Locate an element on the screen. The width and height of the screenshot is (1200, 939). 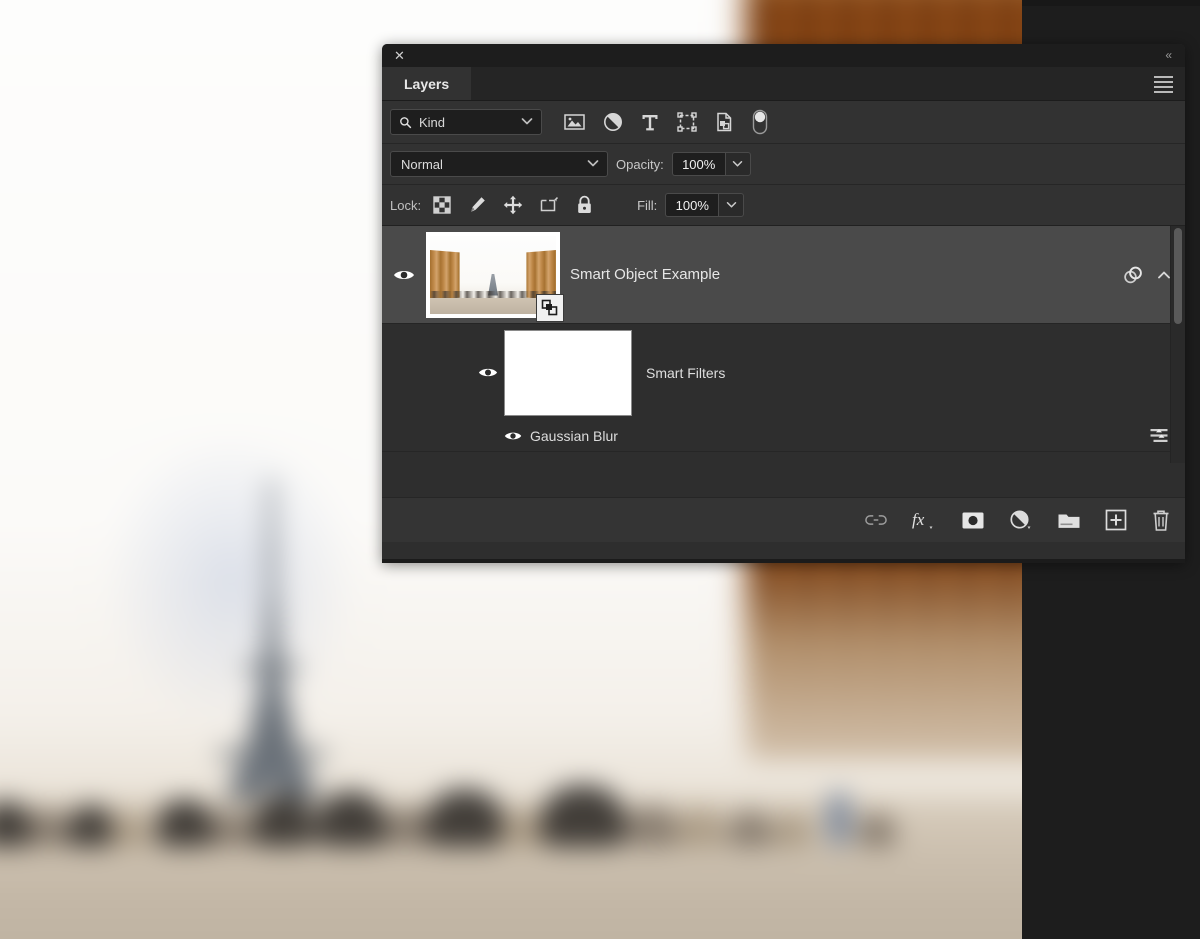
smart-object-badge-icon is located at coordinates (550, 307).